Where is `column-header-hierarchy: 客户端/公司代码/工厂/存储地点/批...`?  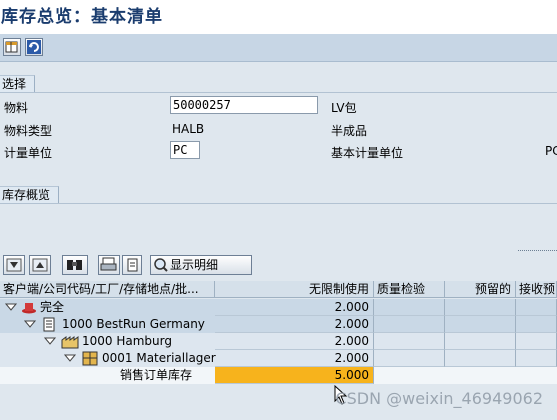
column-header-hierarchy: 客户端/公司代码/工厂/存储地点/批... is located at coordinates (107, 289).